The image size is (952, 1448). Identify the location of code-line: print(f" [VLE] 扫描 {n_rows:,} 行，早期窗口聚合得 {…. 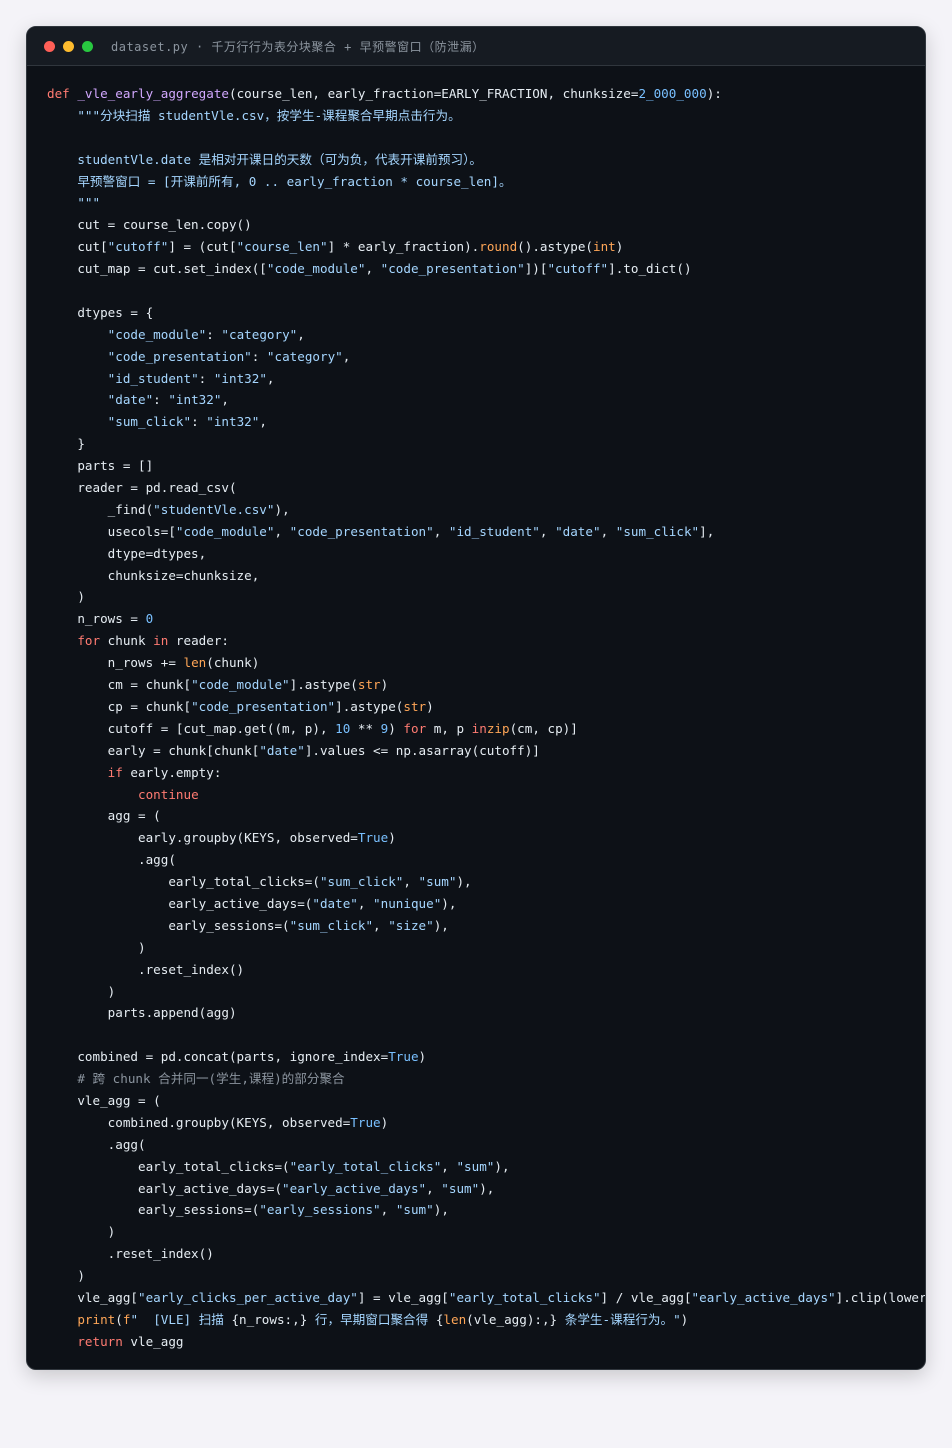
(486, 1320).